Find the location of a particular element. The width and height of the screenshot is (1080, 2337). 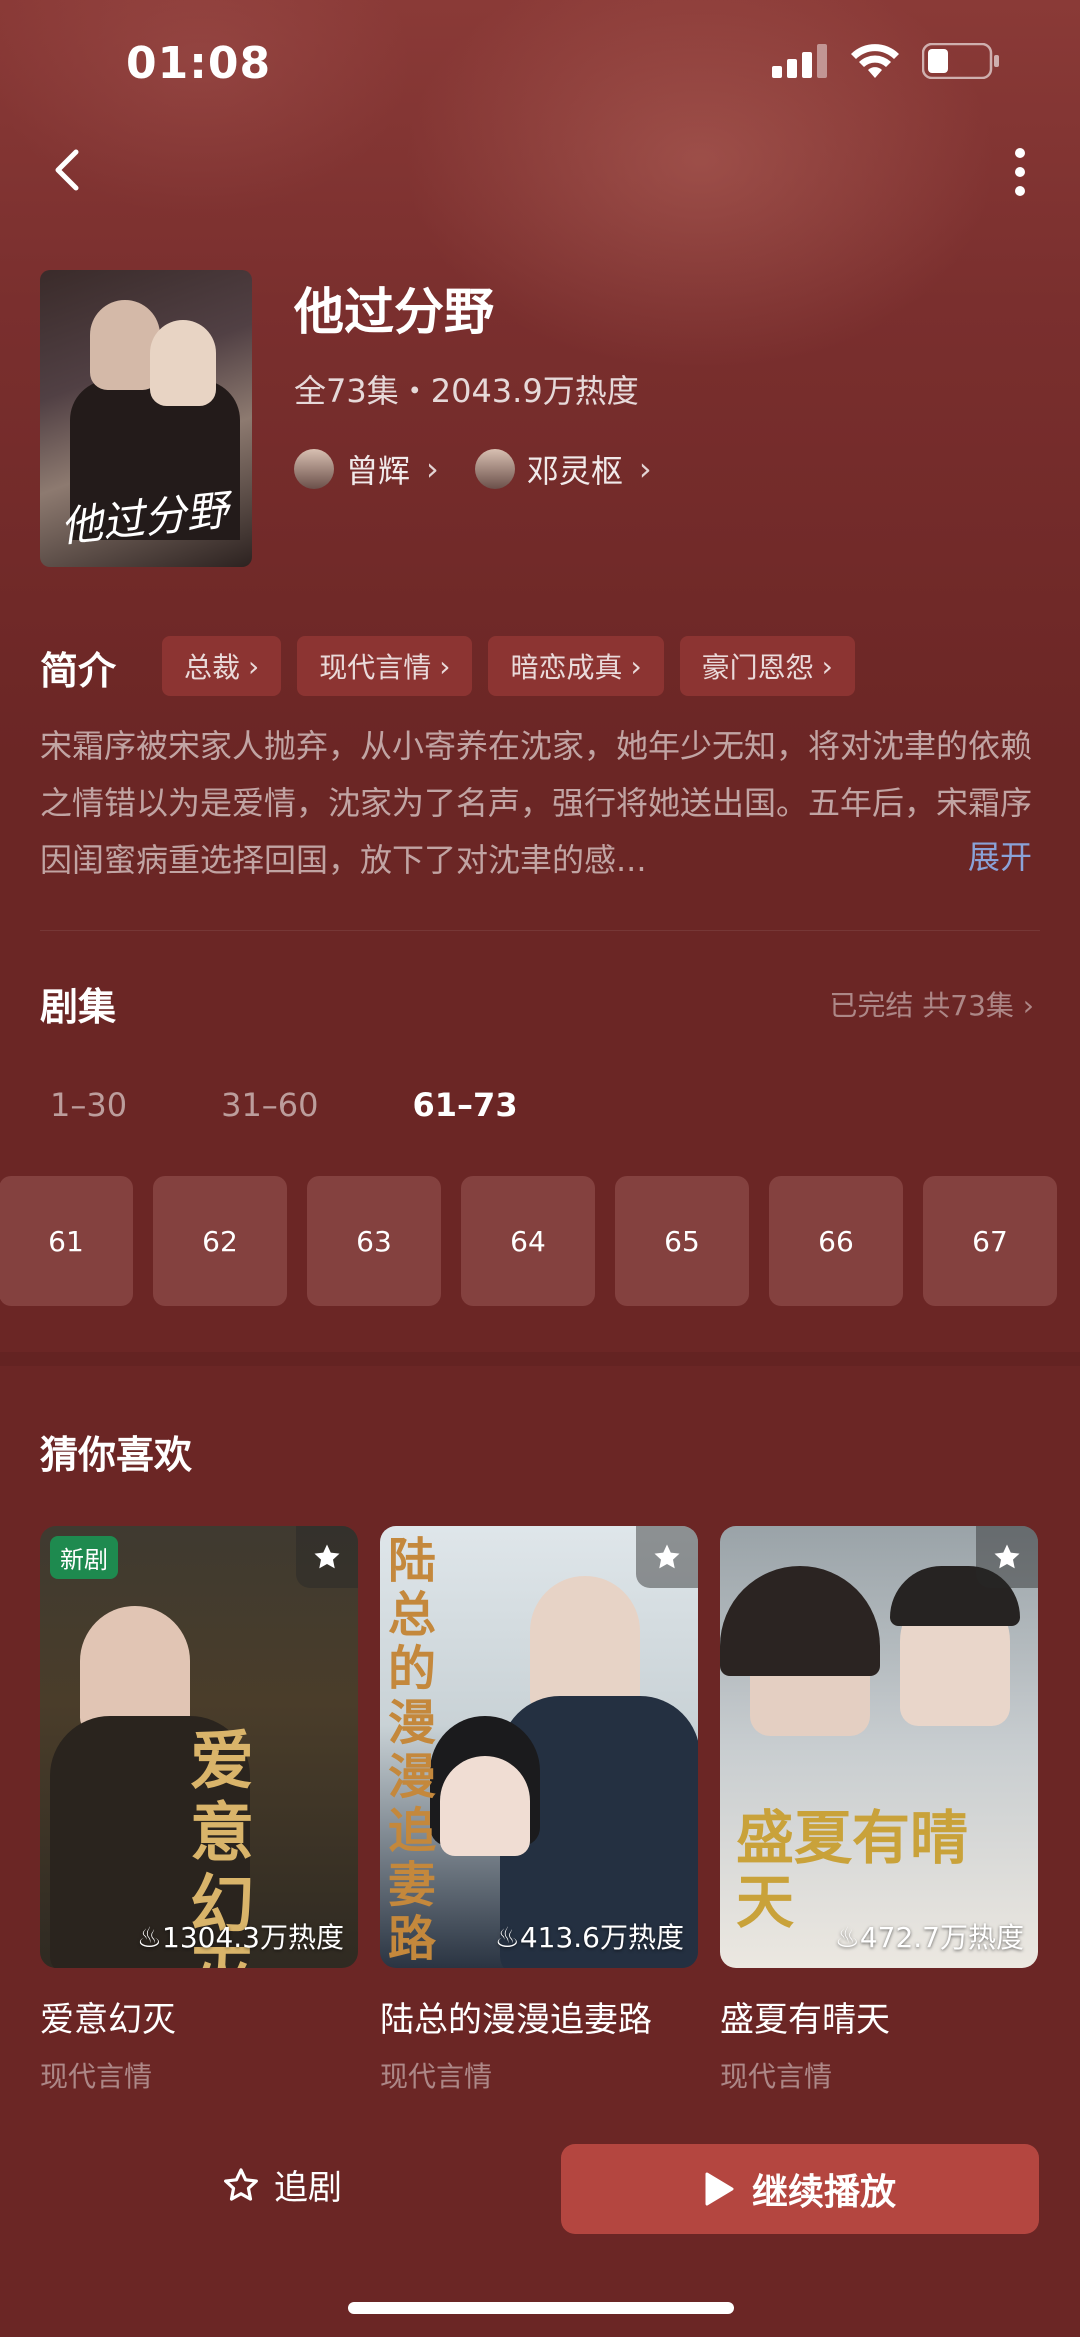

tag-chip: 暗恋成真 › is located at coordinates (576, 666).